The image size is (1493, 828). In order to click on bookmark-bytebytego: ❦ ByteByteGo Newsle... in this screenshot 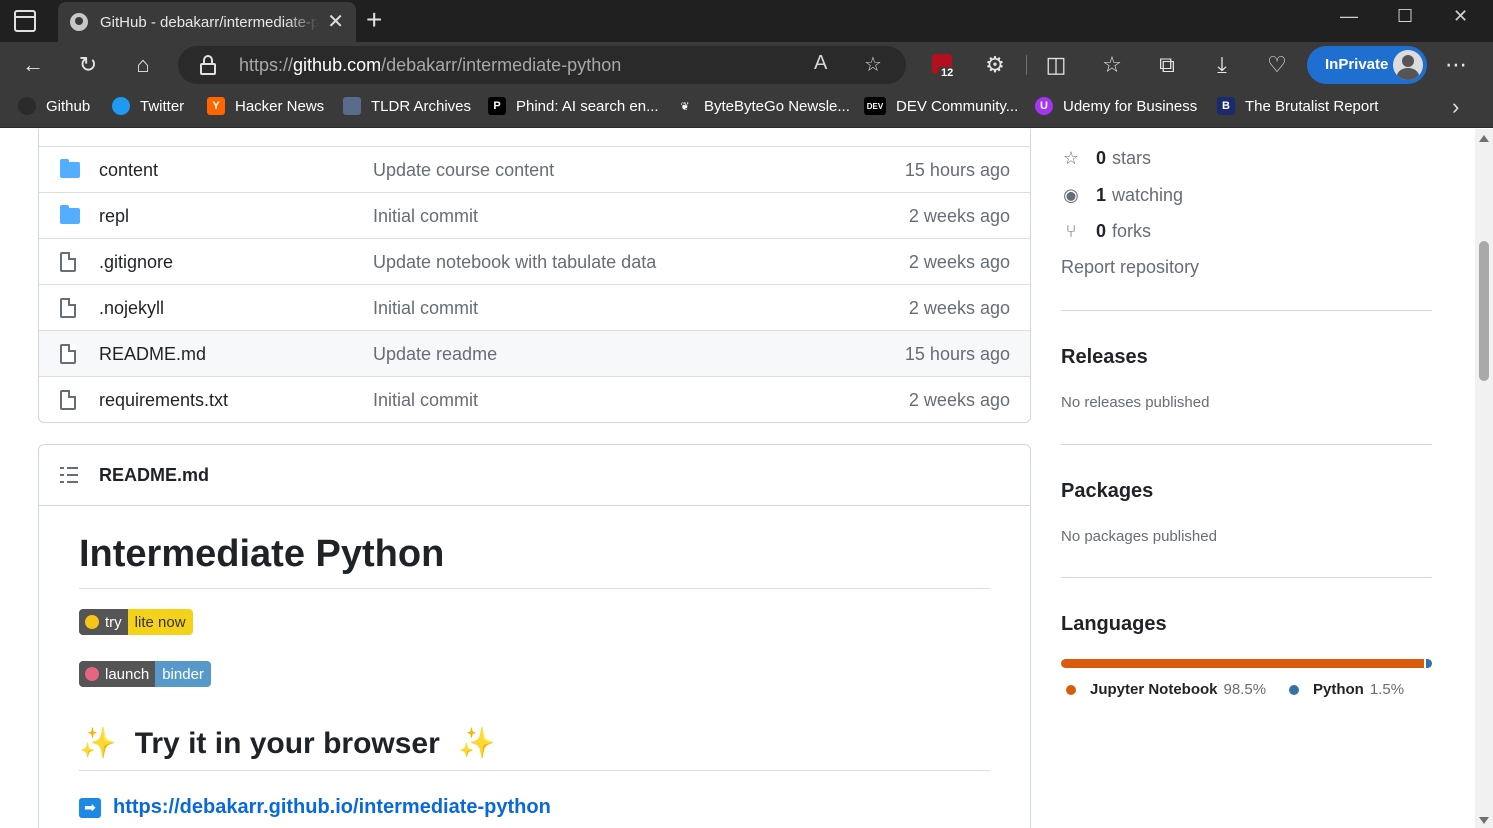, I will do `click(763, 106)`.